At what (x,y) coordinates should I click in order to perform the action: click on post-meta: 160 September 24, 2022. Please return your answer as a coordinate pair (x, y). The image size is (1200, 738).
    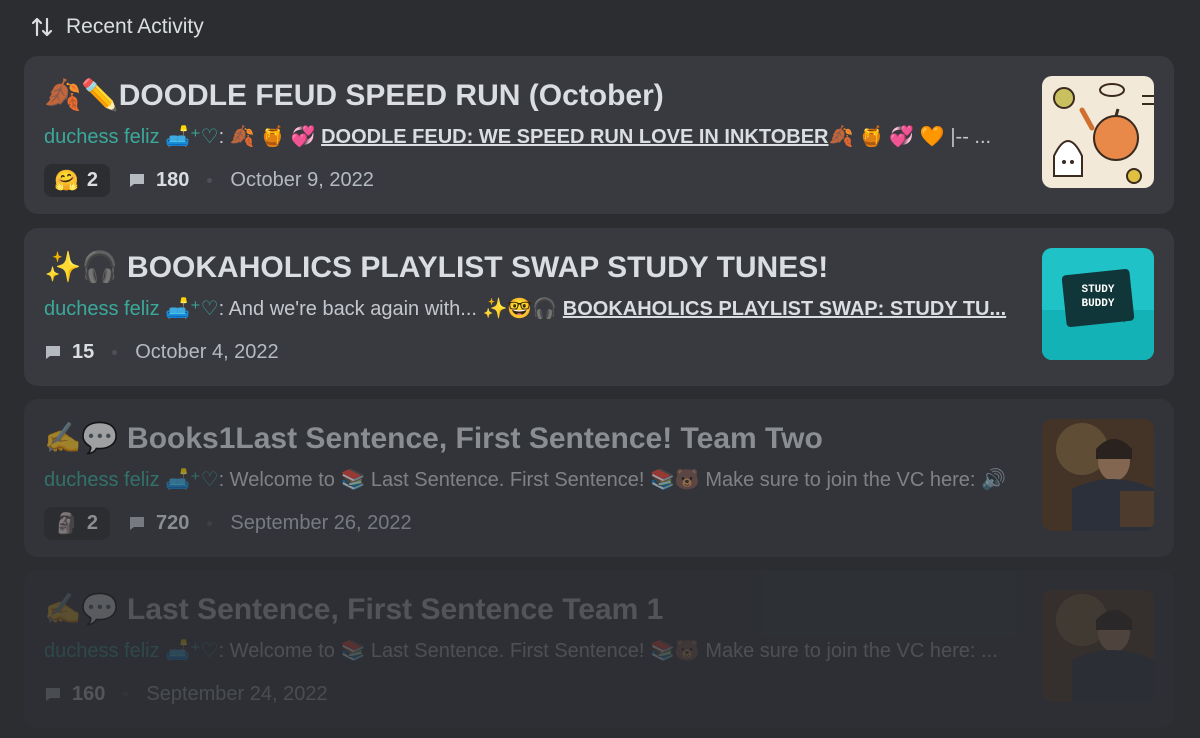
    Looking at the image, I should click on (186, 694).